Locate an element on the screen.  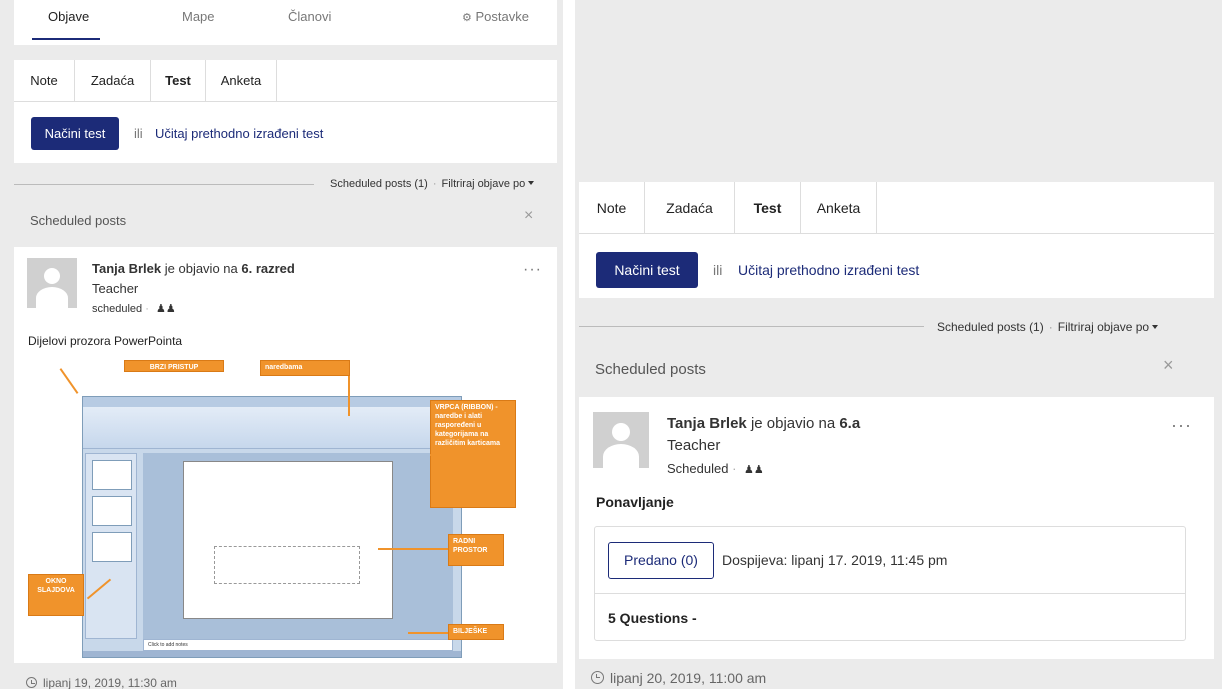
post-author-line: Tanja Brlek je objavio na 6.a is located at coordinates (763, 423).